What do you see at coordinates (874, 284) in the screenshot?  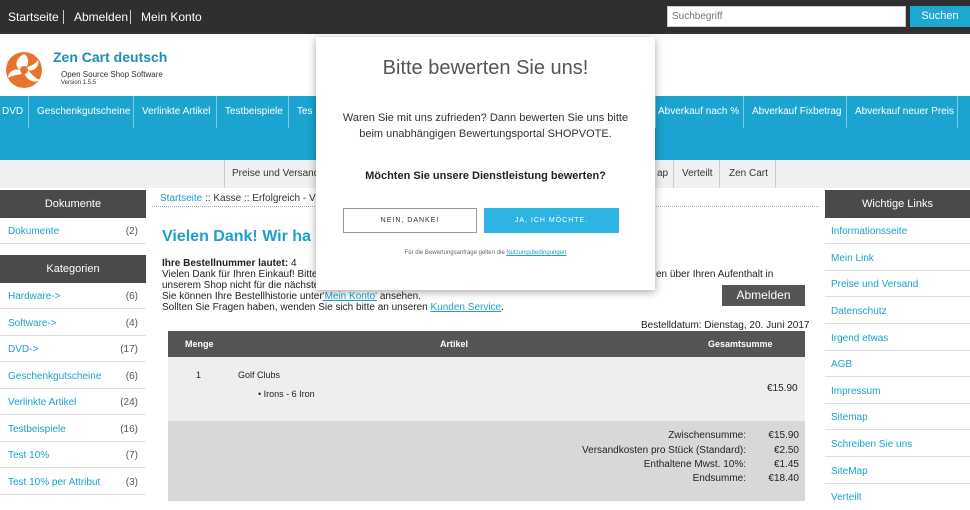 I see `right-link-label: Preise und Versand` at bounding box center [874, 284].